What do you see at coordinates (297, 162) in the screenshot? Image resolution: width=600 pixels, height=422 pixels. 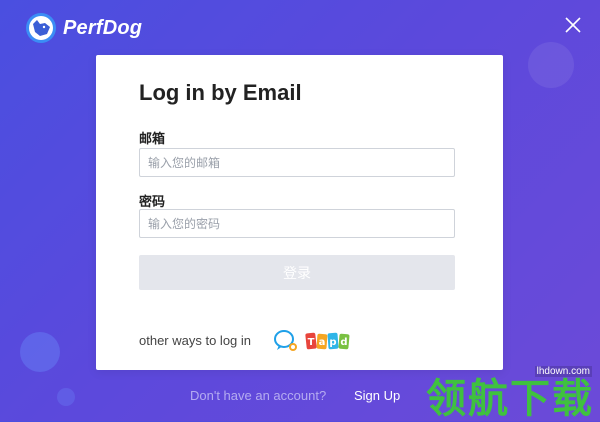 I see `email-field` at bounding box center [297, 162].